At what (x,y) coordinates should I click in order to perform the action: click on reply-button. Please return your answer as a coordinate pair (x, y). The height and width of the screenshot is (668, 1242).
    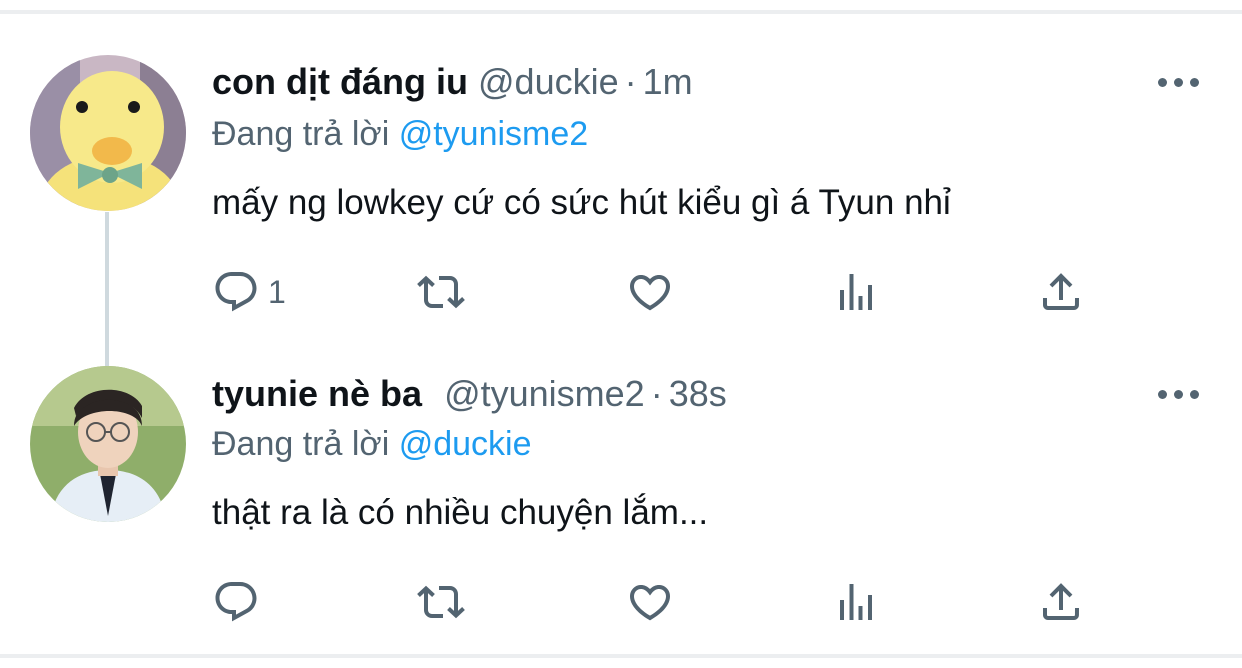
    Looking at the image, I should click on (240, 602).